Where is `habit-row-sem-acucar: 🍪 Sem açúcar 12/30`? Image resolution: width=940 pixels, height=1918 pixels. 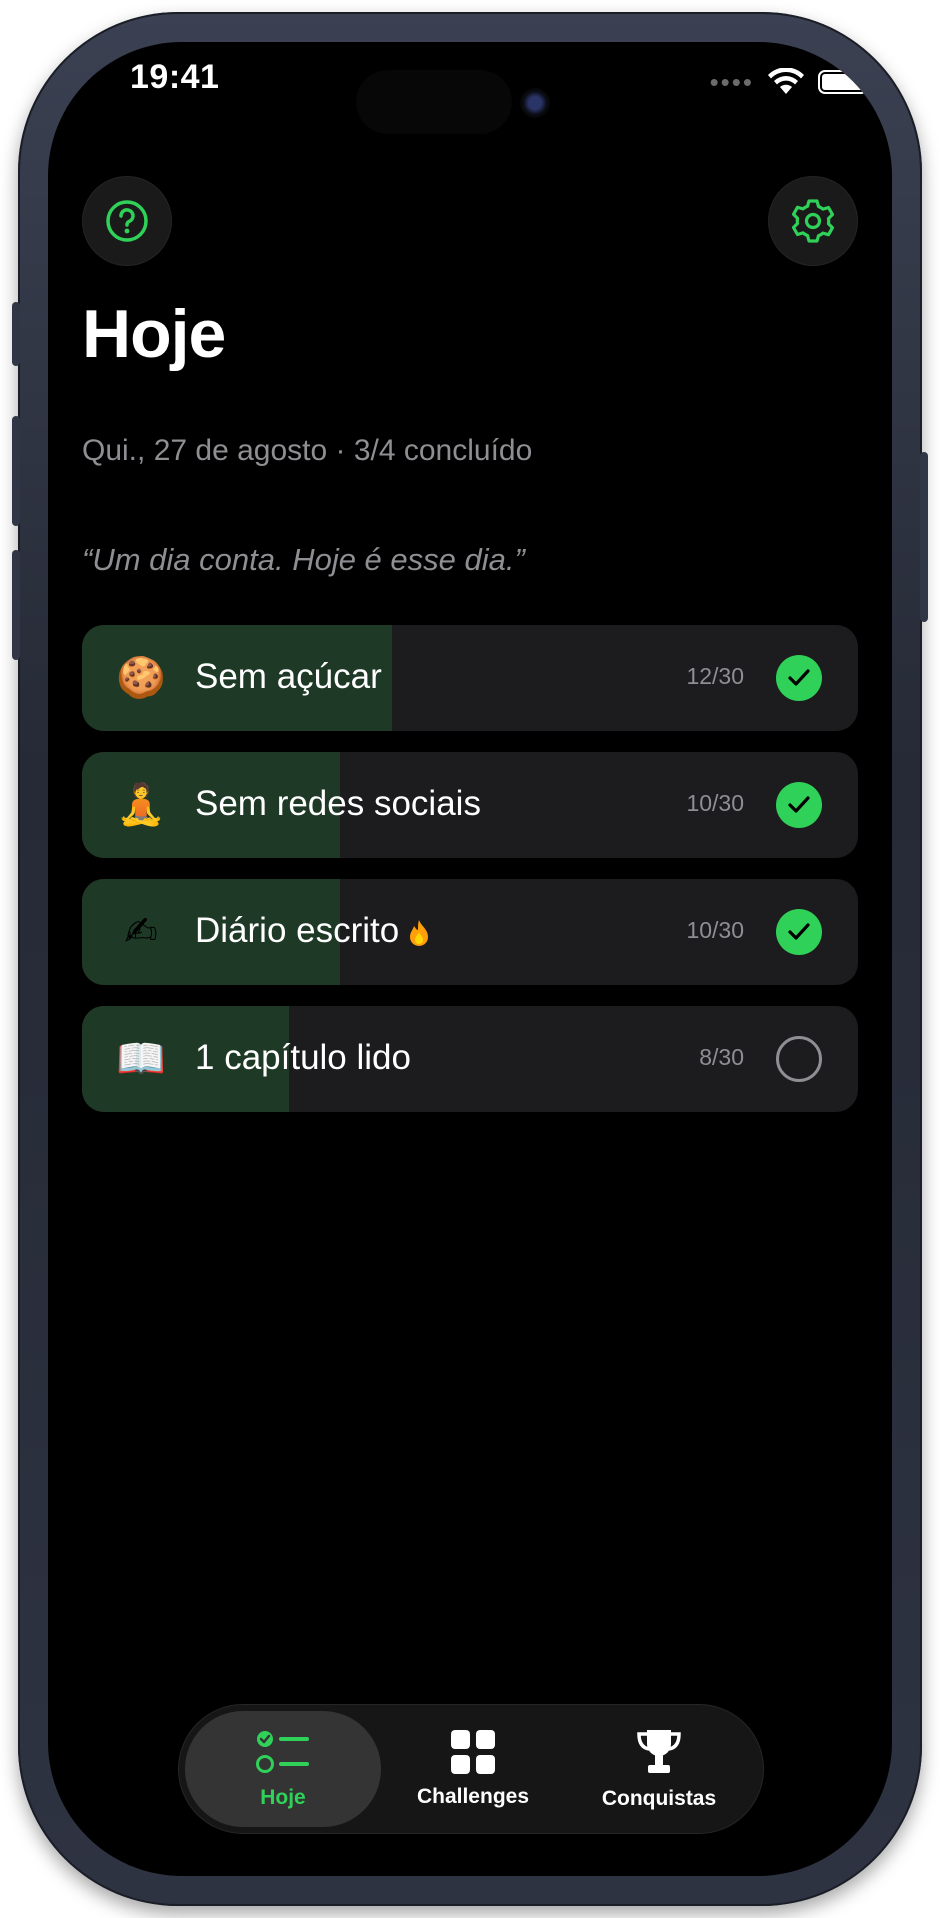
habit-row-sem-acucar: 🍪 Sem açúcar 12/30 is located at coordinates (470, 678).